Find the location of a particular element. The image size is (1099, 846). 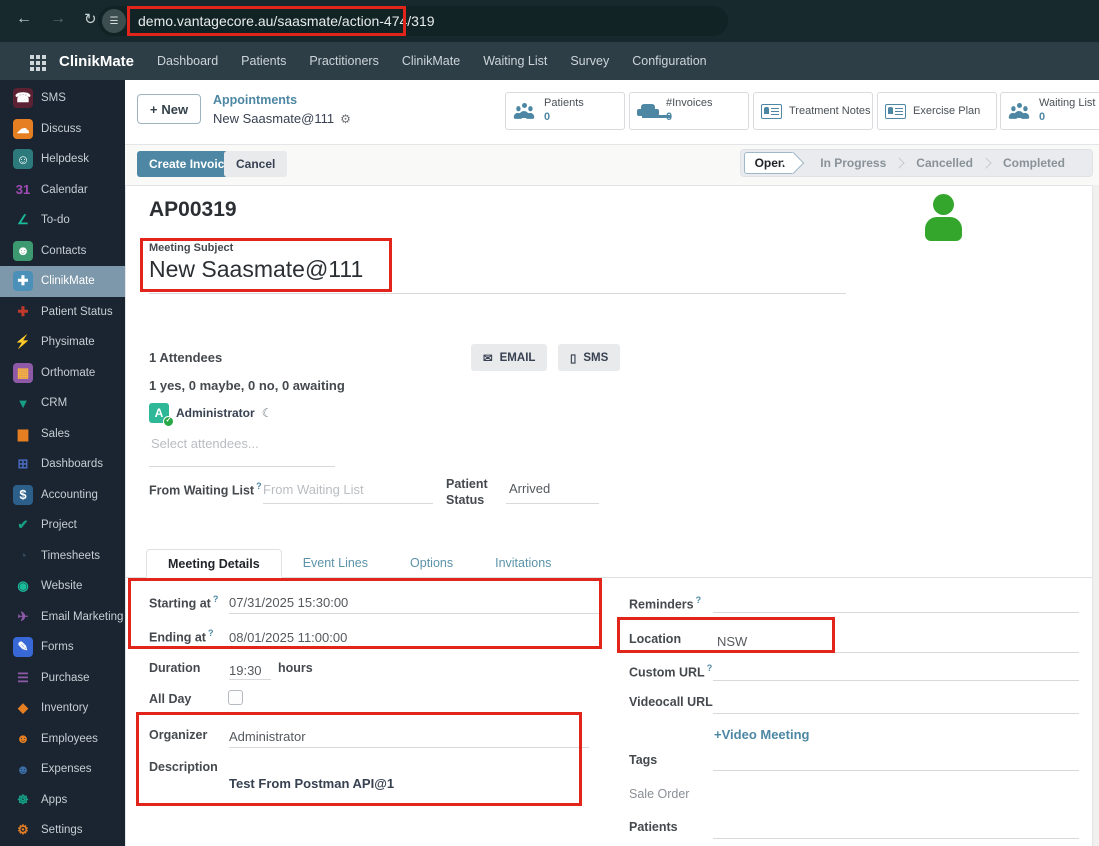

reload-icon: ↻ is located at coordinates (90, 19).